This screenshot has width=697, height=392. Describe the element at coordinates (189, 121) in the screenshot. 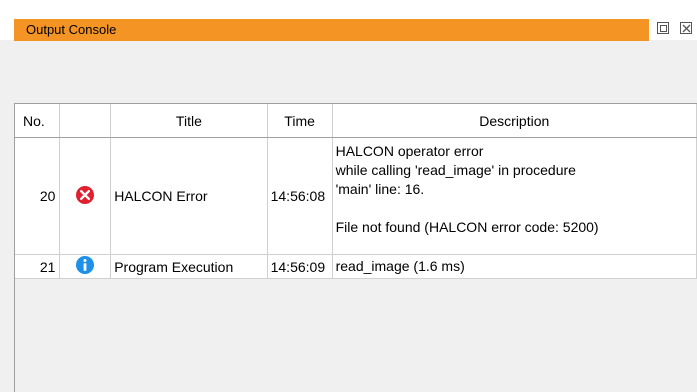

I see `column-header-title: Title` at that location.